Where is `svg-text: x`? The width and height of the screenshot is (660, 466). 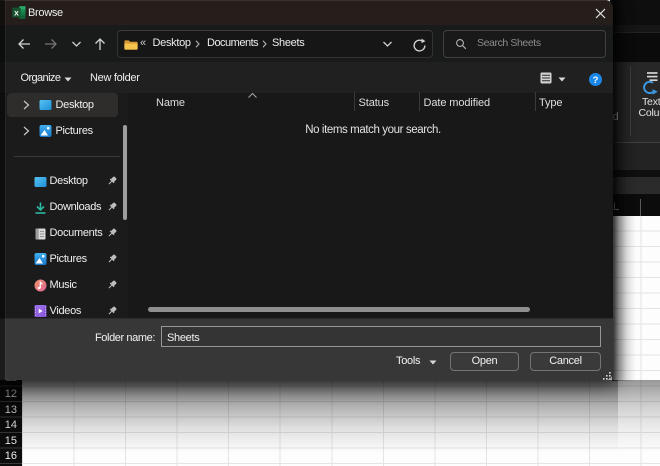
svg-text: x is located at coordinates (16, 13).